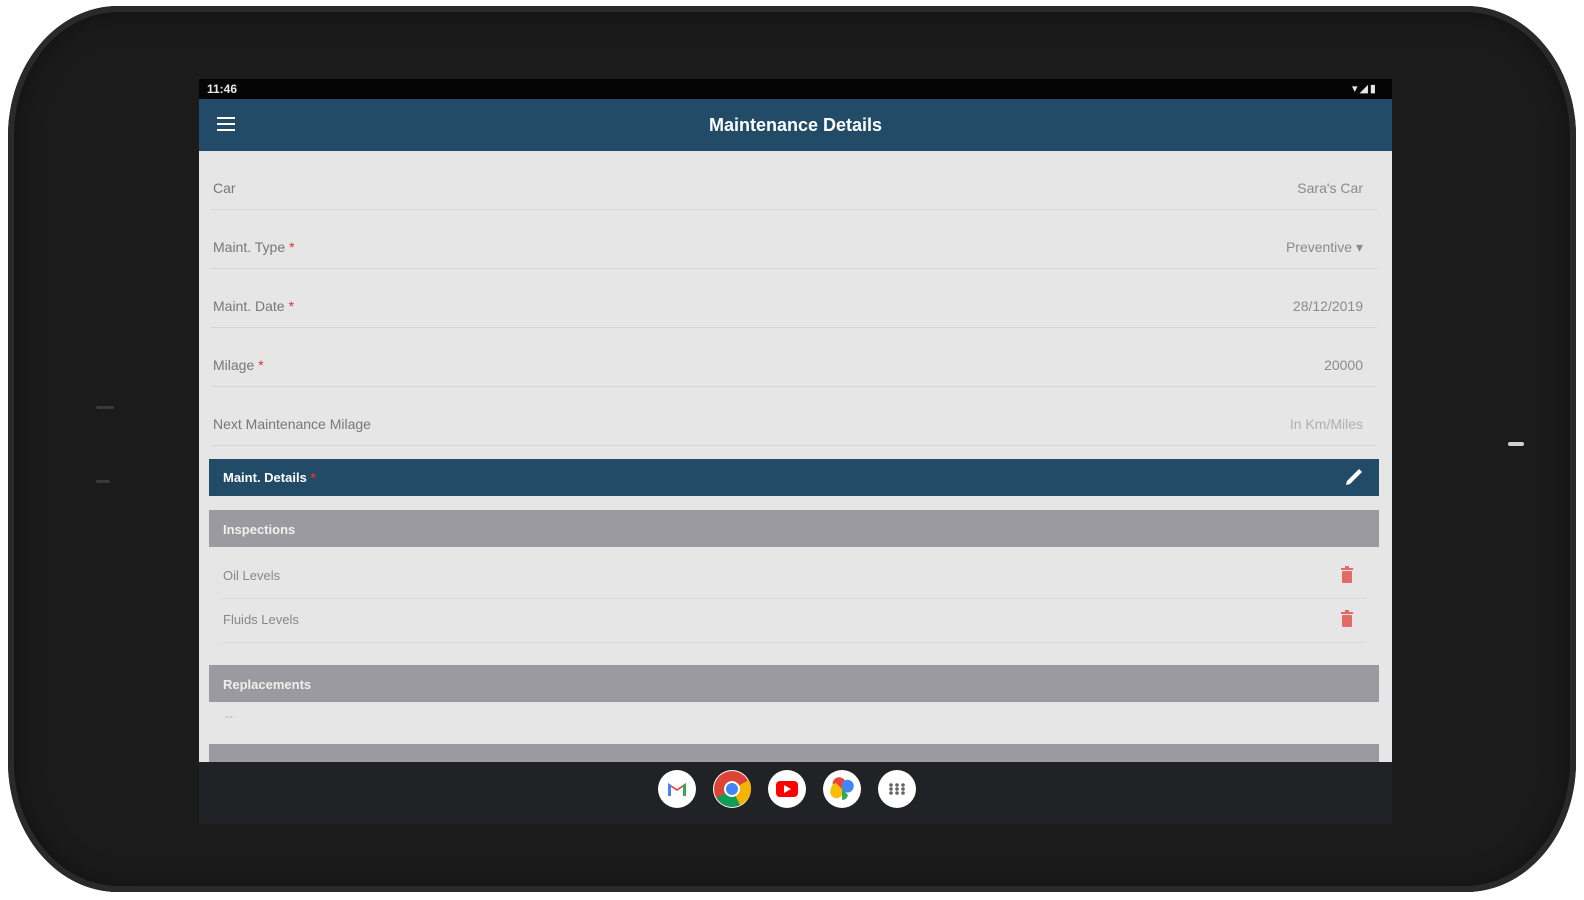 The image size is (1584, 900). I want to click on inspections-header: Inspections, so click(794, 528).